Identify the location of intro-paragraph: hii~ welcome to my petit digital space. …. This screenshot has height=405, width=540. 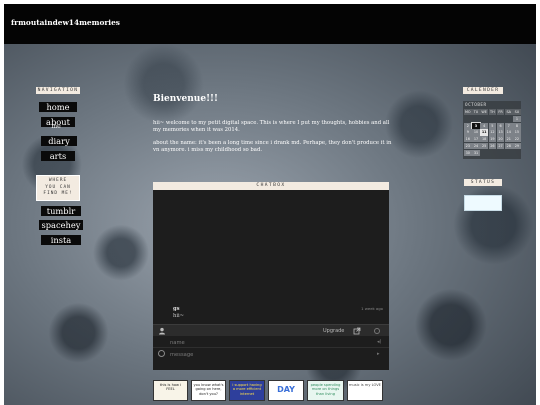
(271, 126).